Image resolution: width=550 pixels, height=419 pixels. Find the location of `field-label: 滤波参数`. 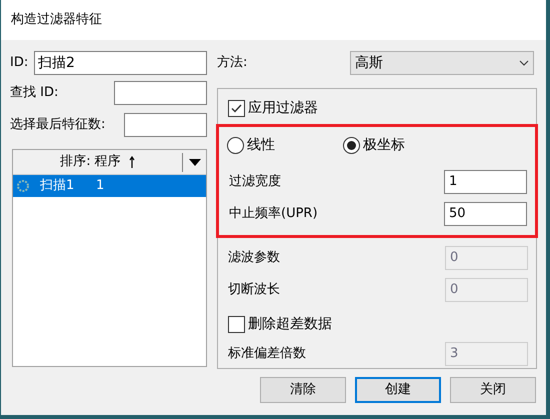

field-label: 滤波参数 is located at coordinates (254, 258).